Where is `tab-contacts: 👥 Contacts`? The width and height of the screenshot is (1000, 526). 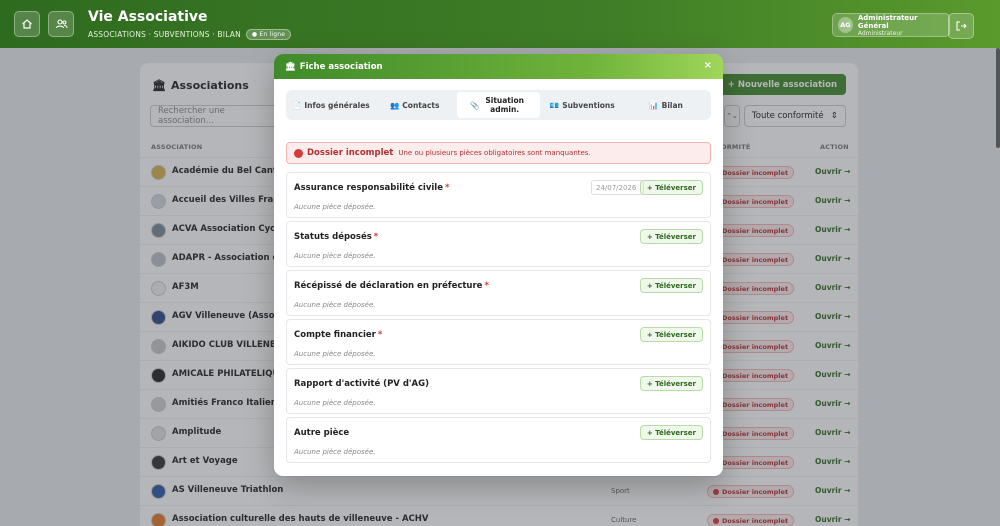
tab-contacts: 👥 Contacts is located at coordinates (415, 105).